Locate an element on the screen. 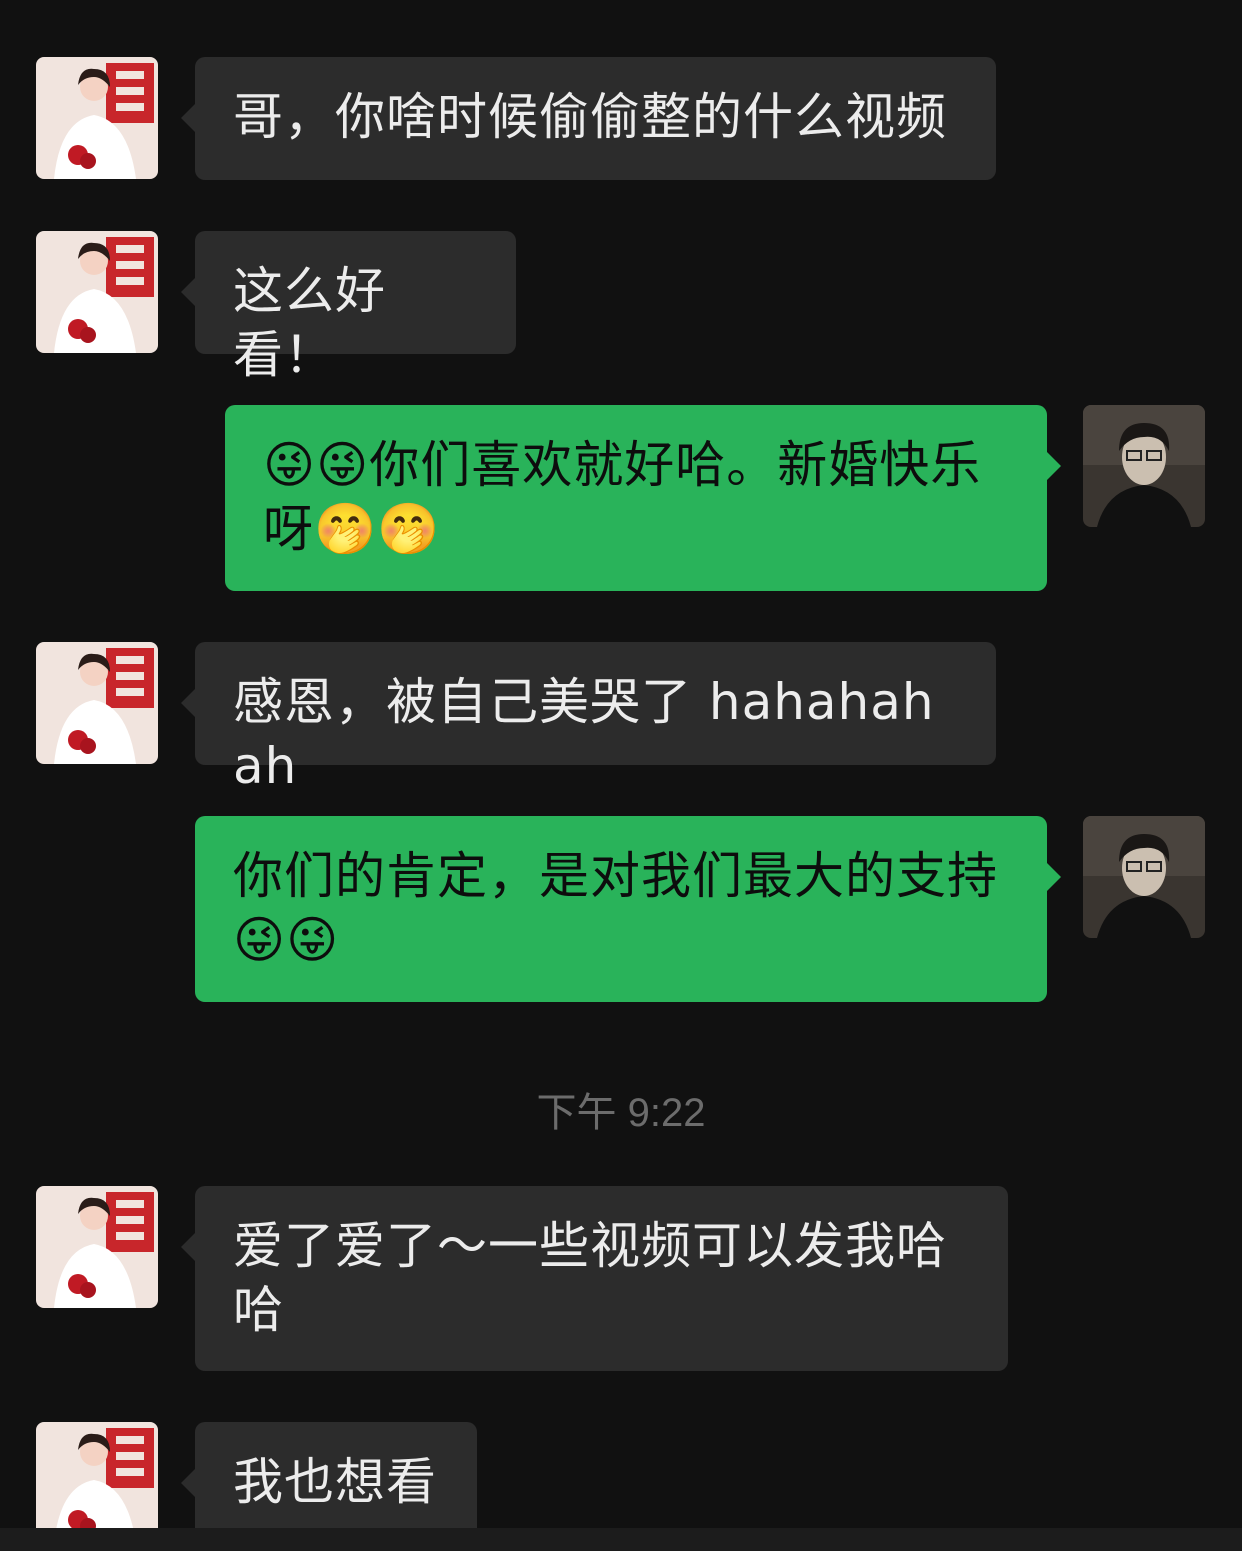  message-bubble-incoming: 哥，你啥时候偷偷整的什么视频 is located at coordinates (588, 118).